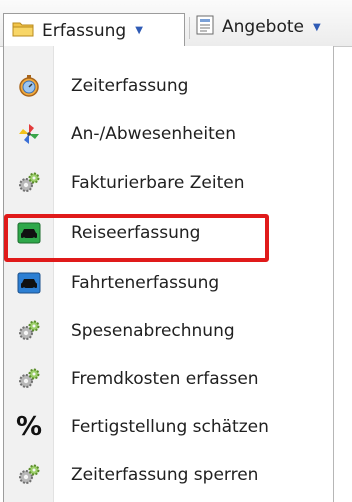 This screenshot has width=352, height=502. I want to click on menu-item-fremdkosten-erfassen: Fremdkosten erfassen, so click(169, 379).